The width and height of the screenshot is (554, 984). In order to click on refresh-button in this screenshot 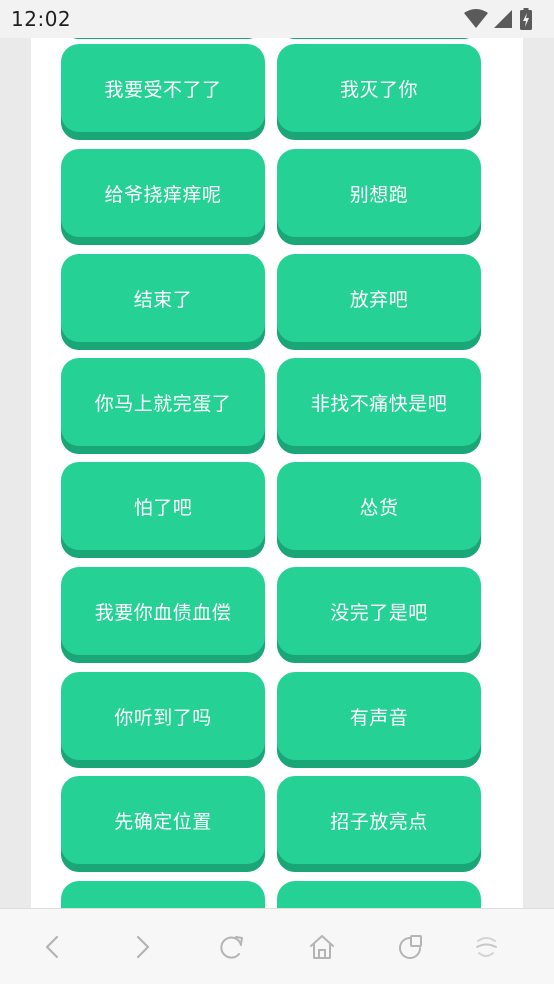, I will do `click(232, 947)`.